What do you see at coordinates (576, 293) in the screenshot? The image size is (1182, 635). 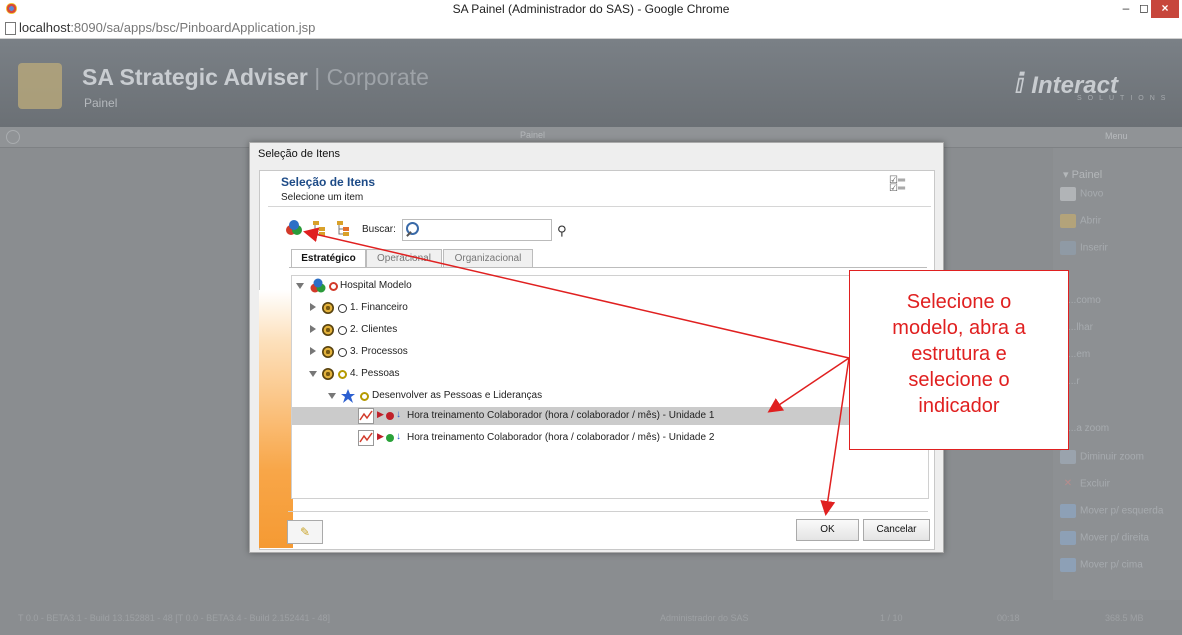 I see `arrow-to-model` at bounding box center [576, 293].